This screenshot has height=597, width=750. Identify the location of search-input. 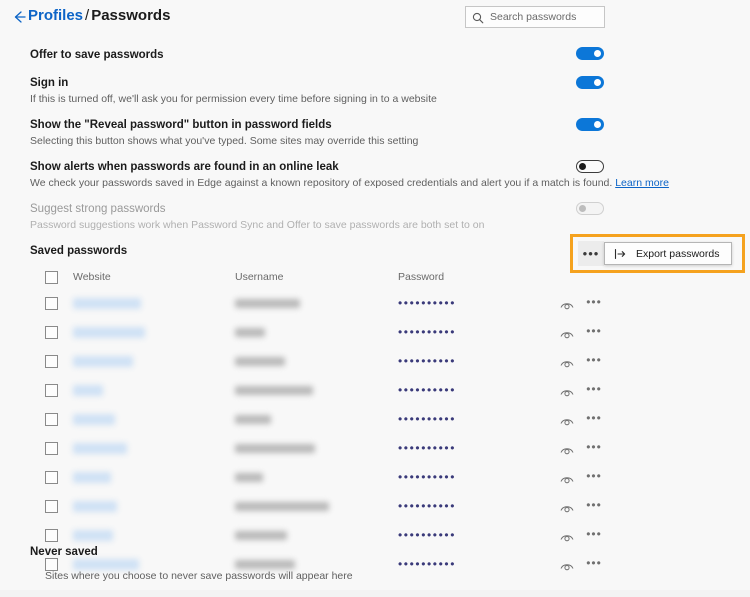
(545, 17).